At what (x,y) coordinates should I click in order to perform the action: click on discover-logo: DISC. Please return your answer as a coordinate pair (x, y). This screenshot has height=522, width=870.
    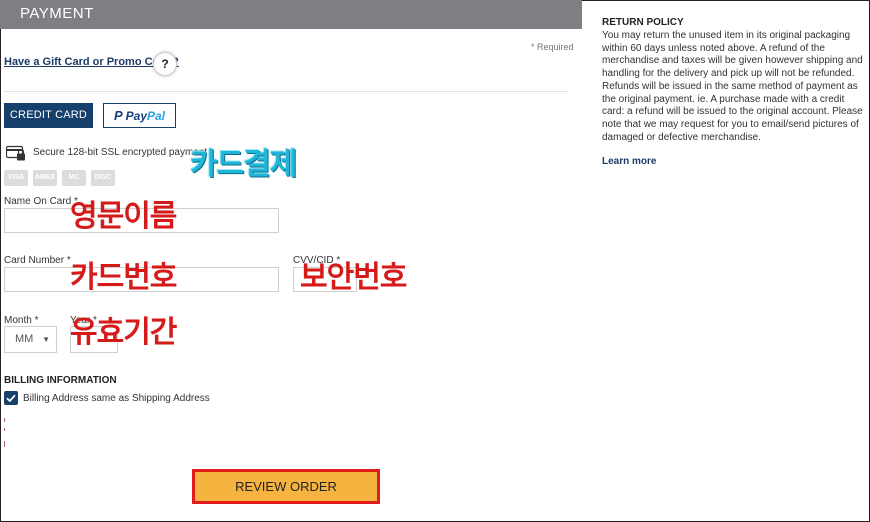
    Looking at the image, I should click on (103, 178).